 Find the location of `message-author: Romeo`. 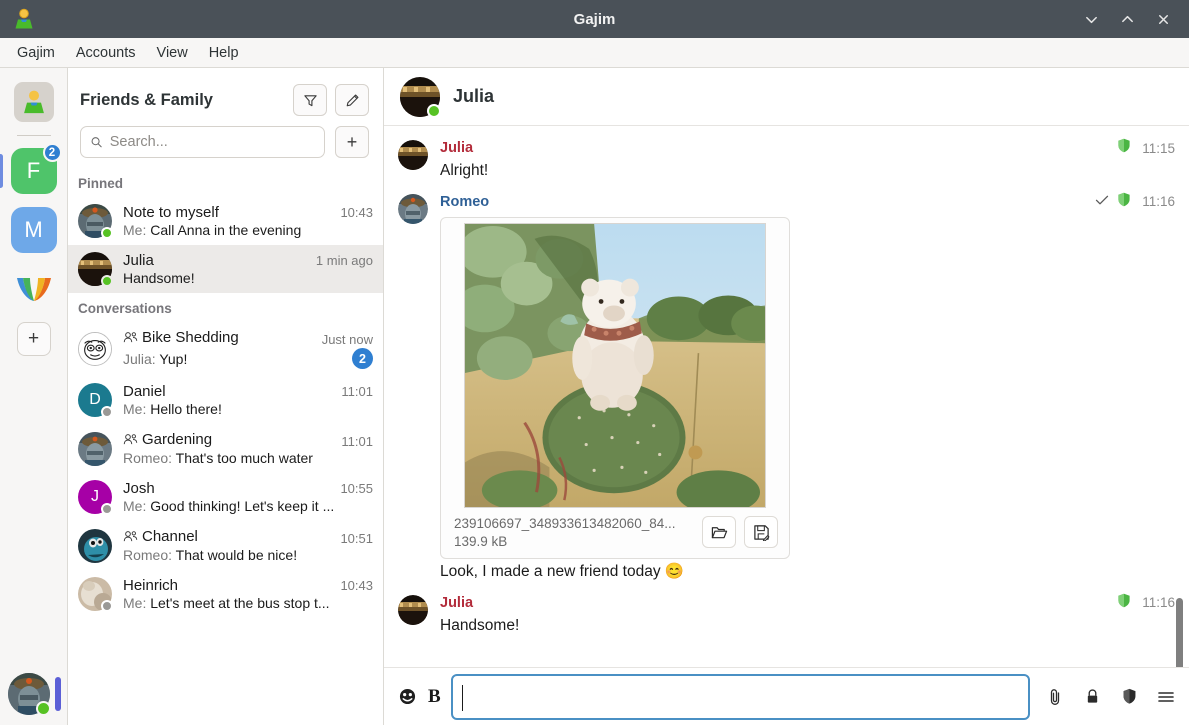

message-author: Romeo is located at coordinates (464, 202).